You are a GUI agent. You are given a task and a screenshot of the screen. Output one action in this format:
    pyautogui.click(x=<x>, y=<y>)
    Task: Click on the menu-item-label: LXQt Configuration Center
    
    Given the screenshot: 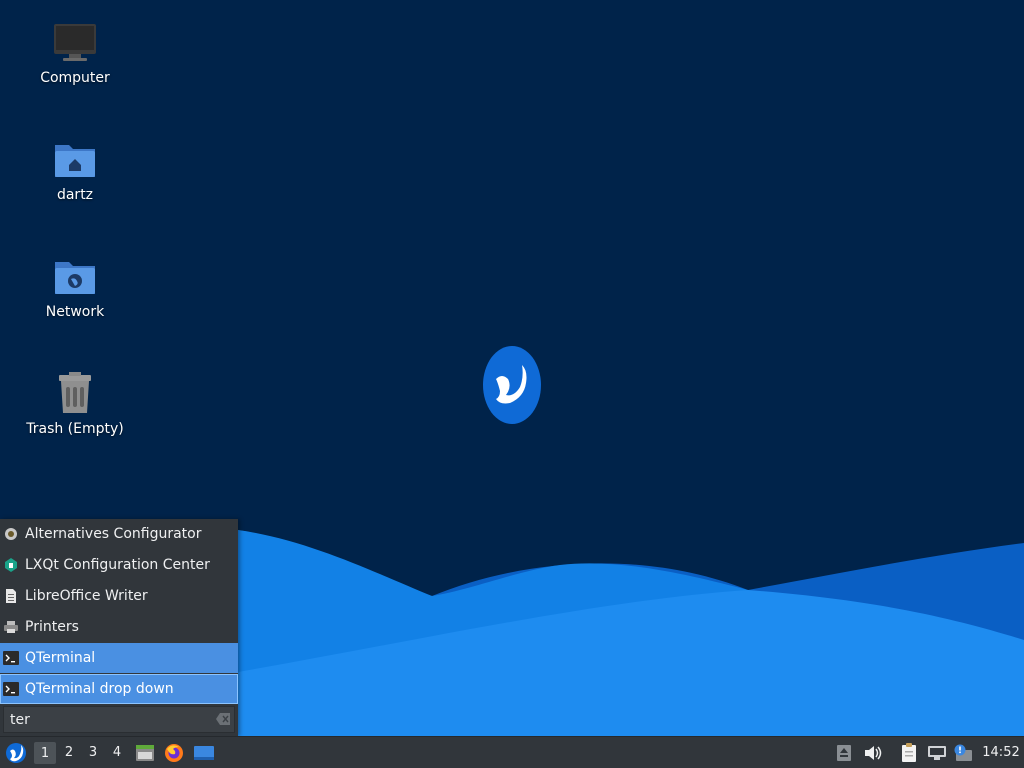 What is the action you would take?
    pyautogui.click(x=117, y=565)
    